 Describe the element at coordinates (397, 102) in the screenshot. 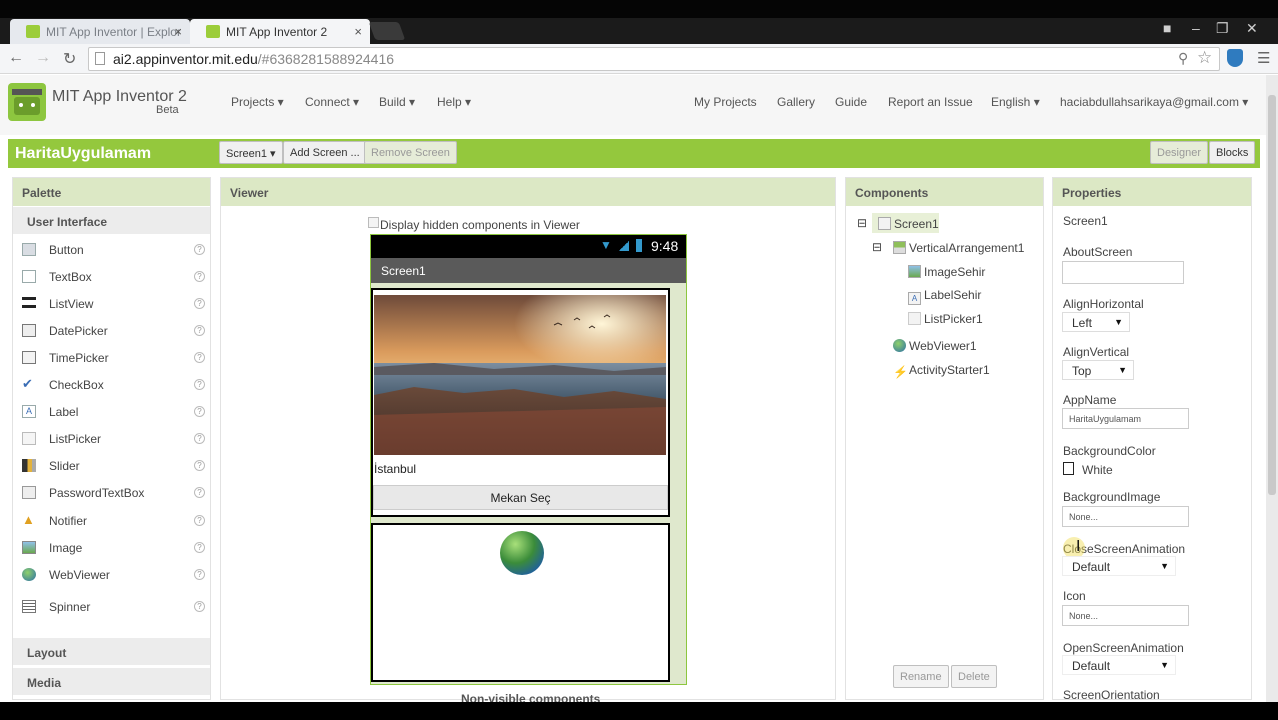

I see `menu-build: Build ▾` at that location.